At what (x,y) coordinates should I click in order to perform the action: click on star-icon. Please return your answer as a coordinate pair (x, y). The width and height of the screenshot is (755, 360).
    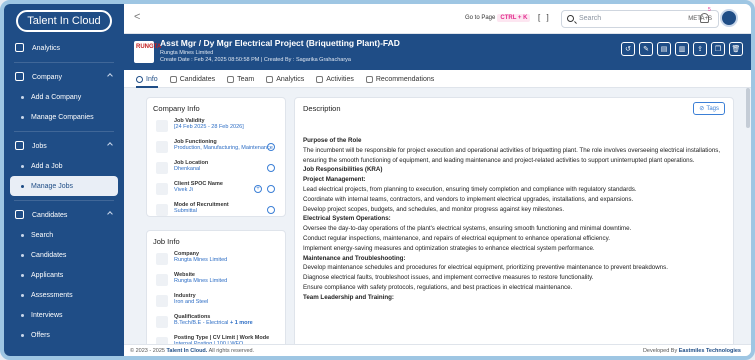
    Looking at the image, I should click on (369, 79).